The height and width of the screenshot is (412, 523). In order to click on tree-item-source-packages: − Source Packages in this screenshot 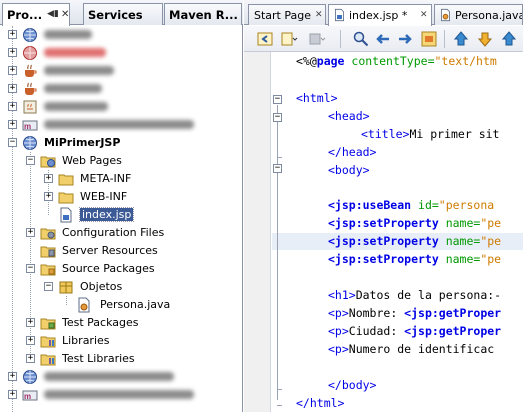, I will do `click(121, 269)`.